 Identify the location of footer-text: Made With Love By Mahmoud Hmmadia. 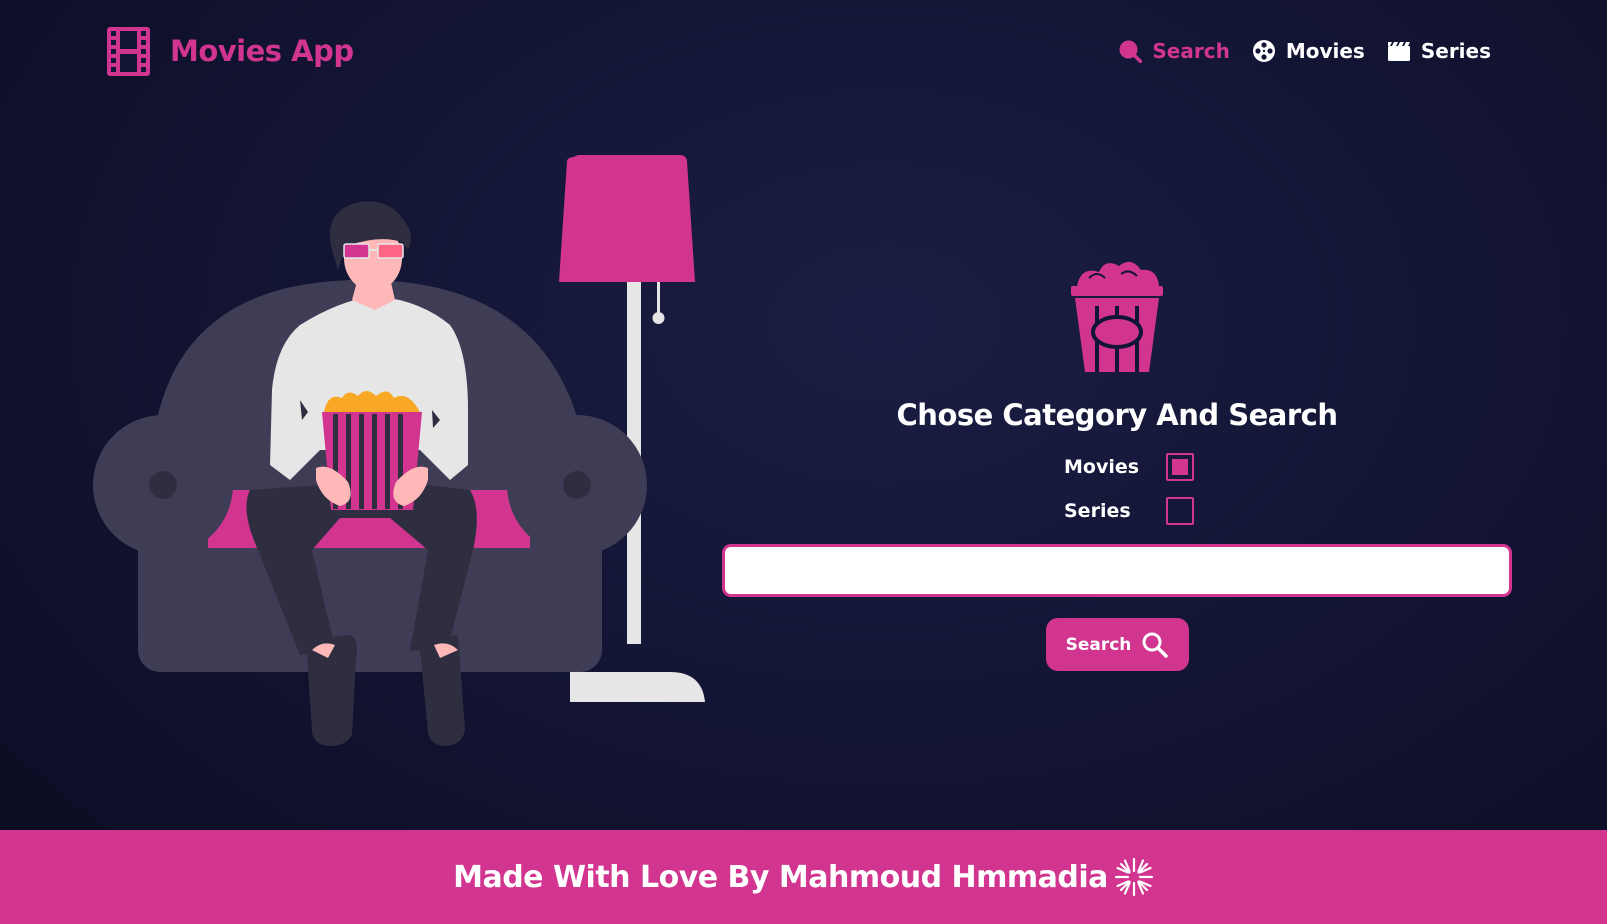
(780, 877).